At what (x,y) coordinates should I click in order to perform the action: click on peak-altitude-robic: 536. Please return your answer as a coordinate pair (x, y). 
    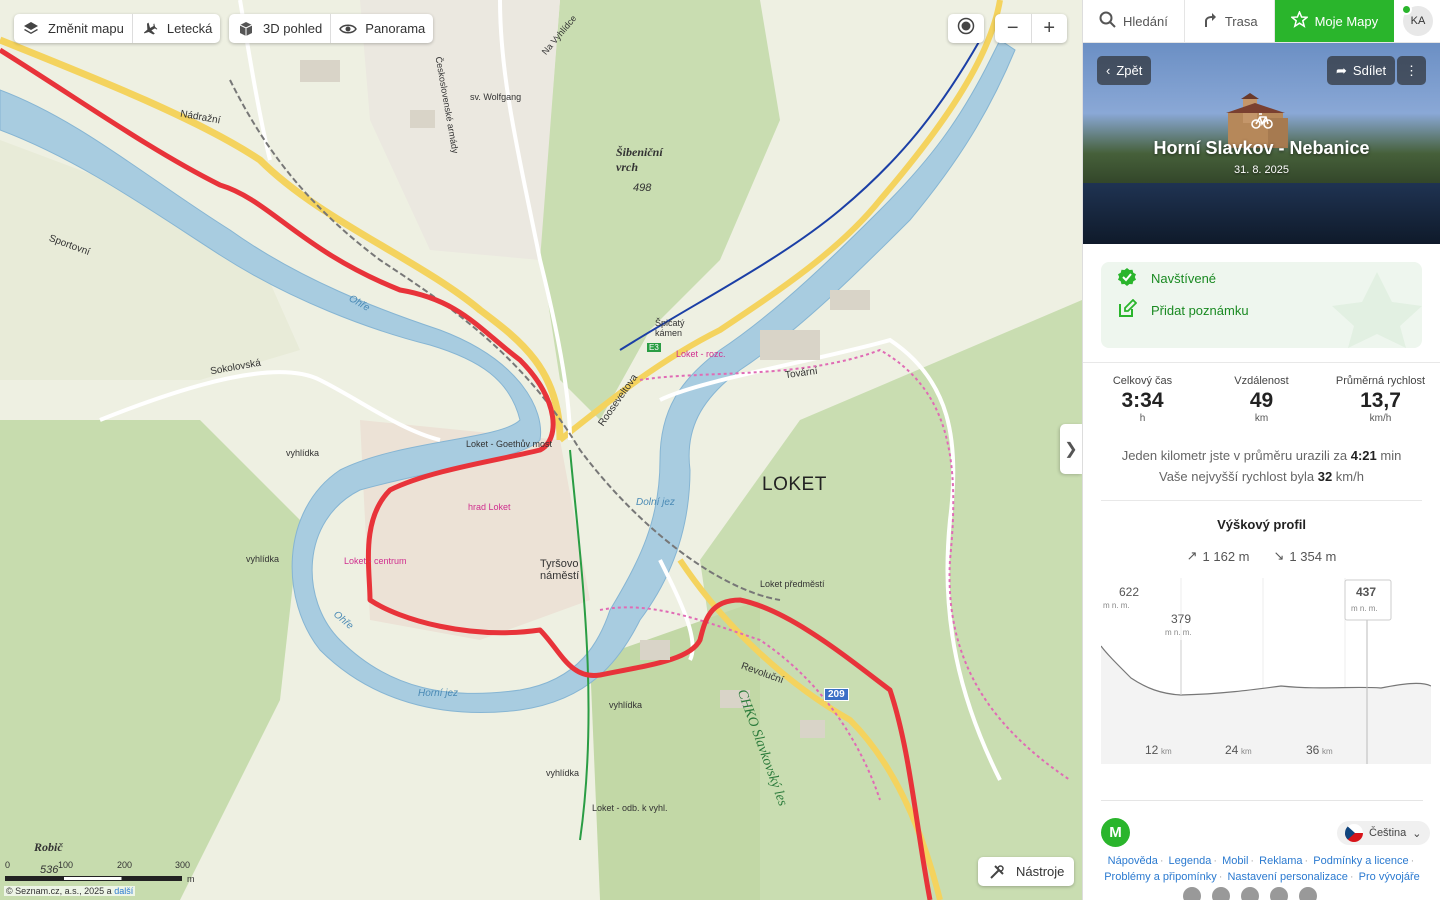
    Looking at the image, I should click on (49, 870).